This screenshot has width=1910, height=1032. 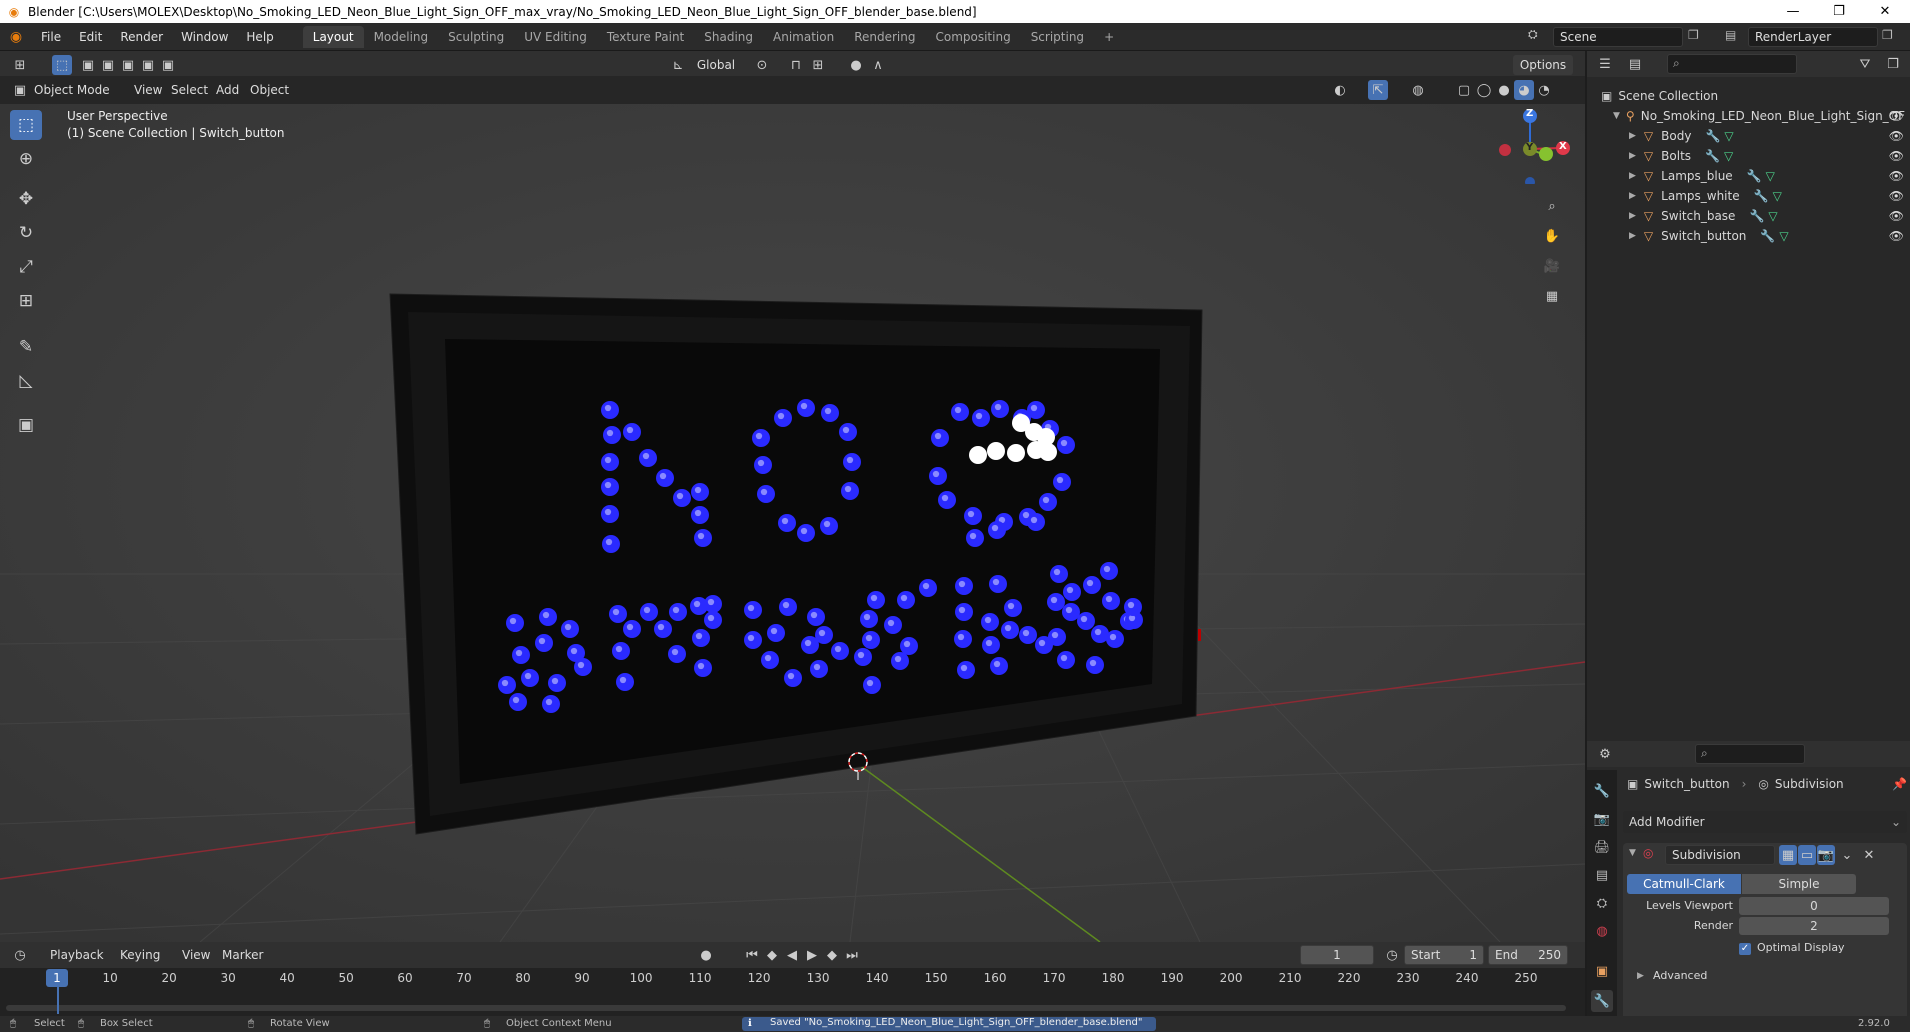 I want to click on snap-icon: ⊓, so click(x=796, y=65).